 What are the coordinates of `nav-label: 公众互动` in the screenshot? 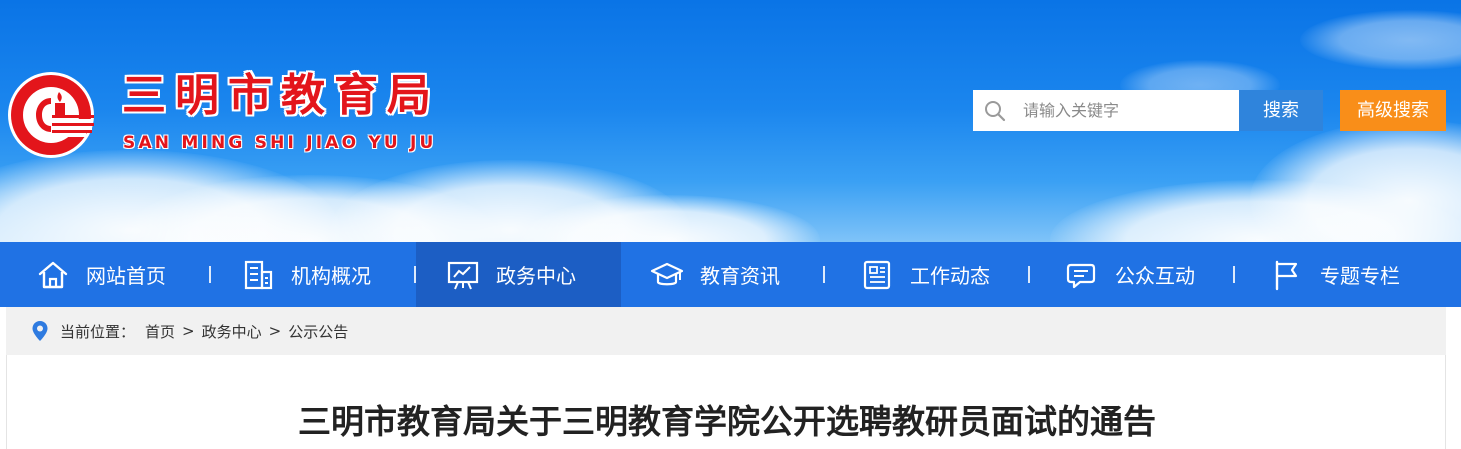 It's located at (1155, 276).